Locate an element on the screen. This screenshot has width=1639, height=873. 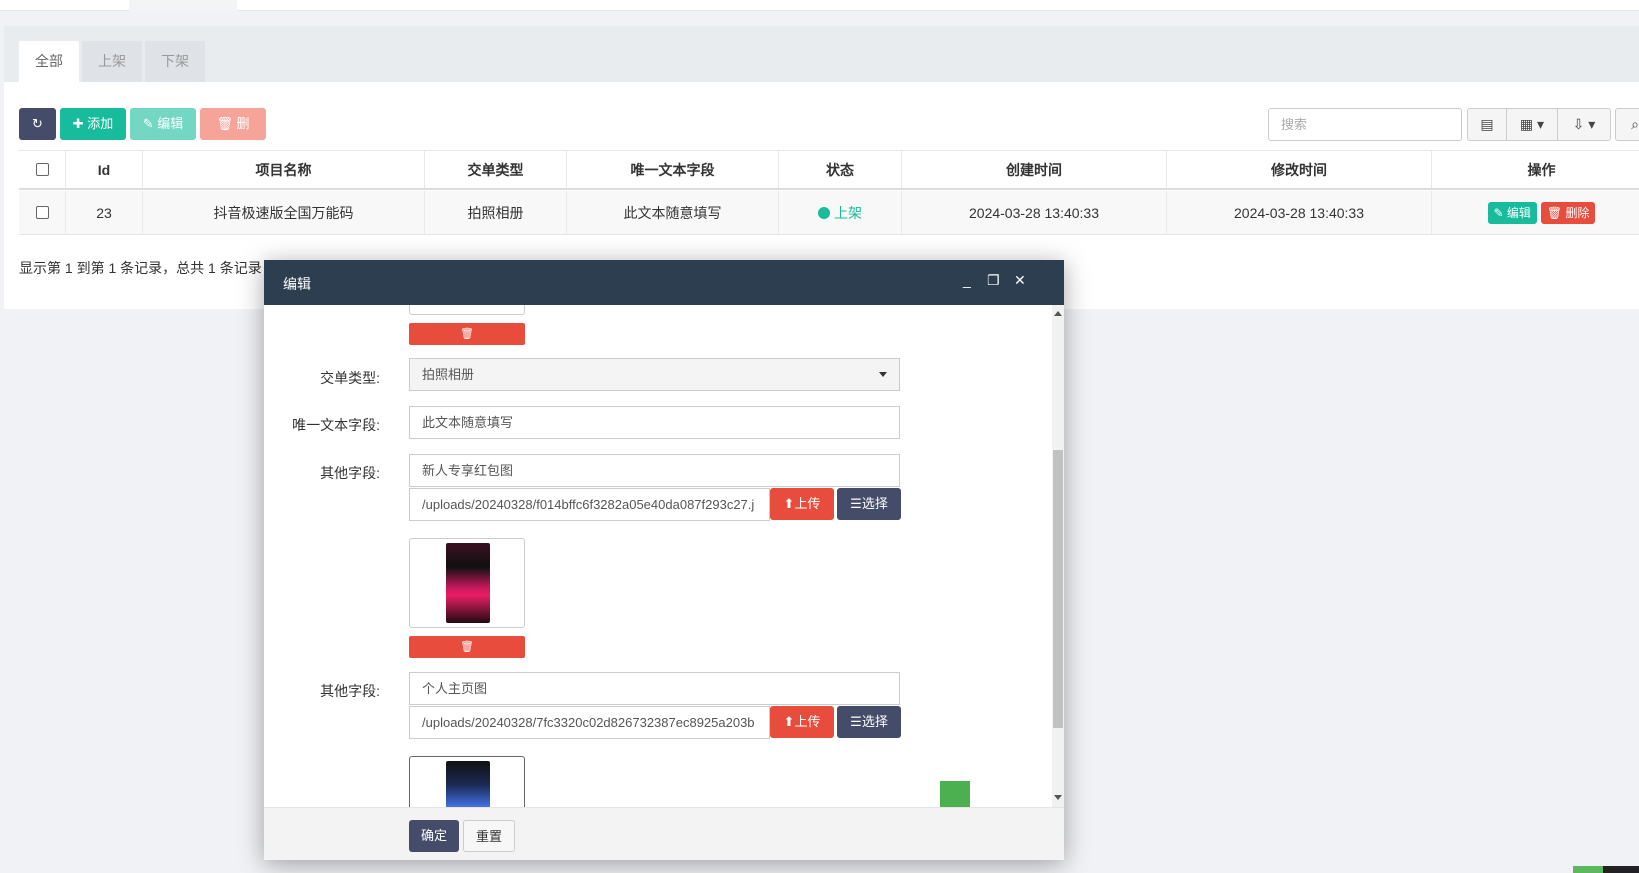
row-delete-button: 🗑 删除 is located at coordinates (1568, 212).